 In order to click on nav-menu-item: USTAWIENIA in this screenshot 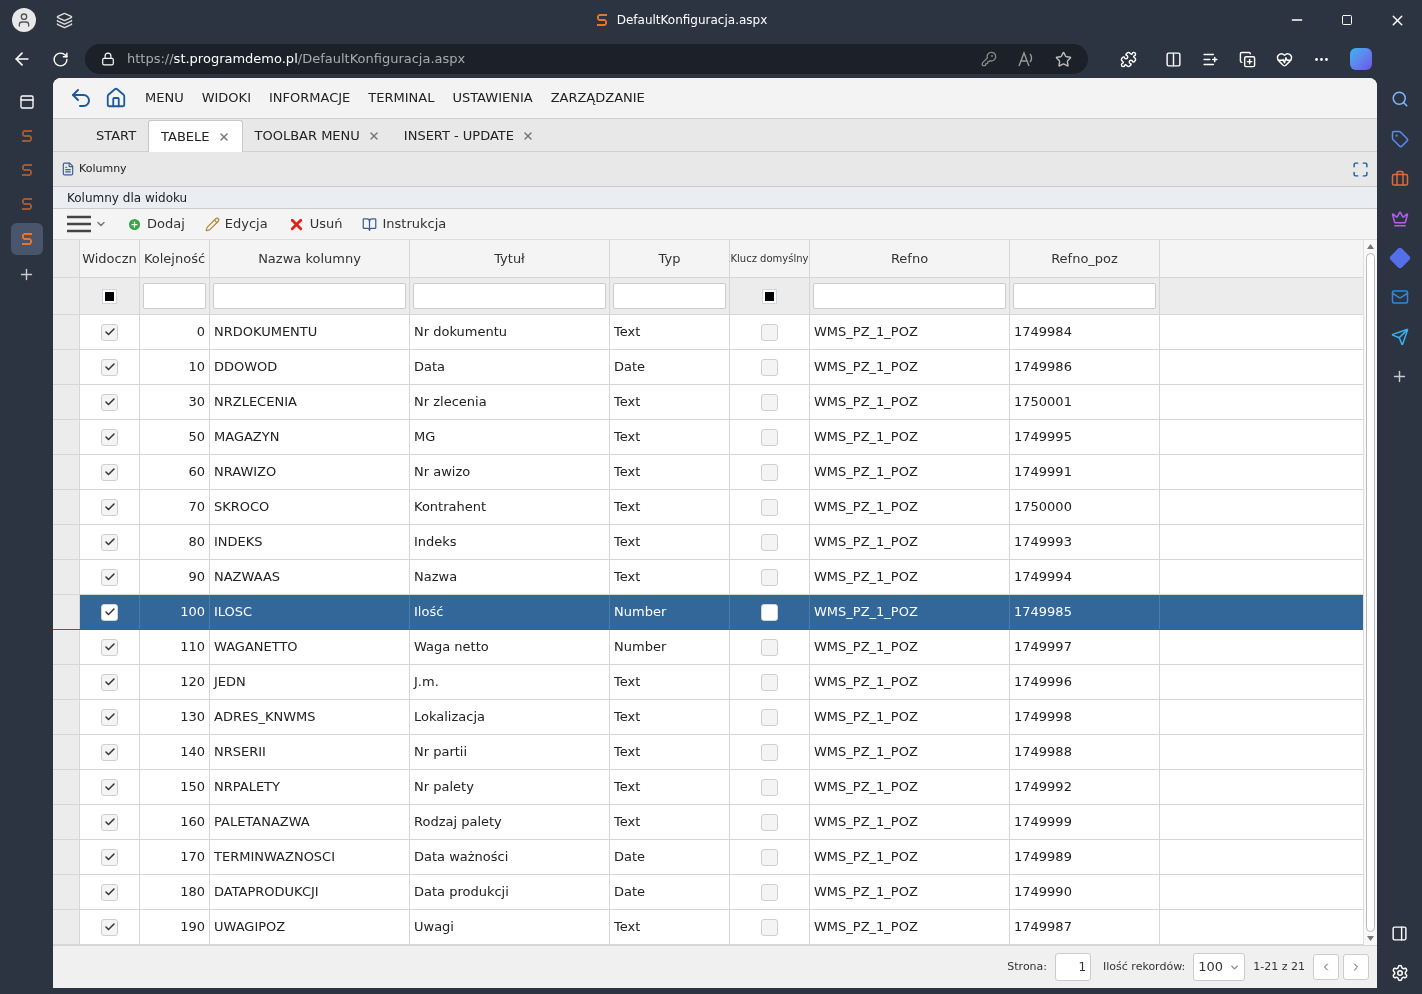, I will do `click(492, 98)`.